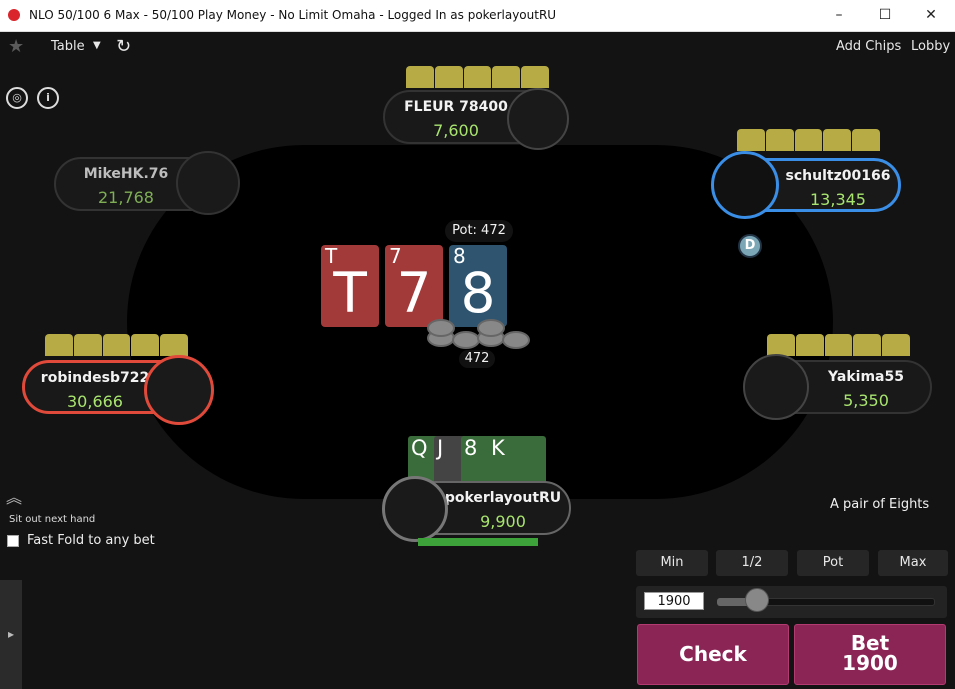 The width and height of the screenshot is (955, 689). What do you see at coordinates (503, 521) in the screenshot?
I see `player-stack: 9,900` at bounding box center [503, 521].